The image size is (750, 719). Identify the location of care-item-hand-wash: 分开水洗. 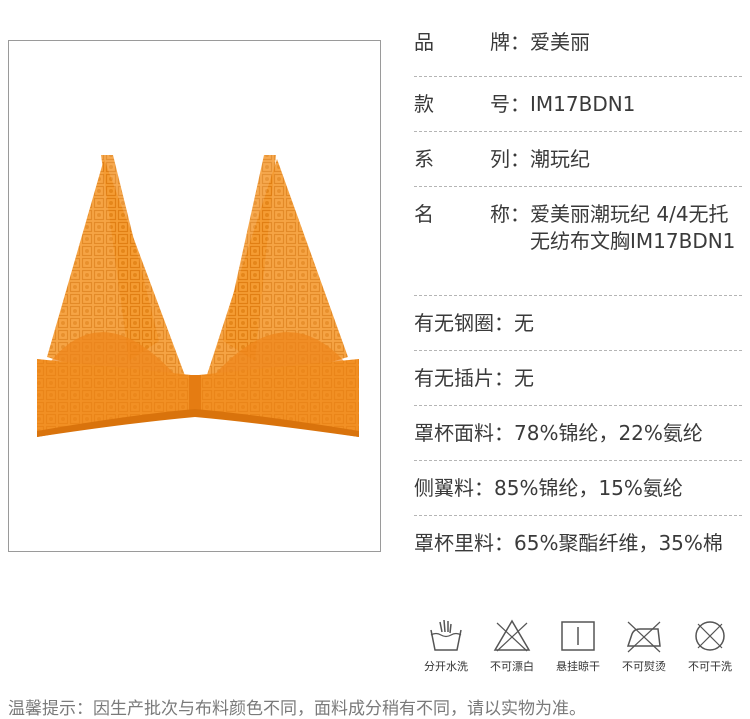
(446, 646).